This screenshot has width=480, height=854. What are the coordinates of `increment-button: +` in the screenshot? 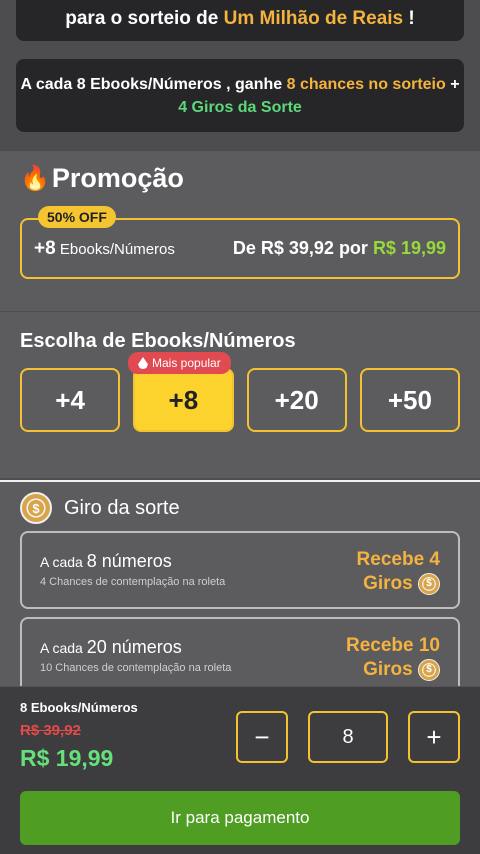 It's located at (434, 737).